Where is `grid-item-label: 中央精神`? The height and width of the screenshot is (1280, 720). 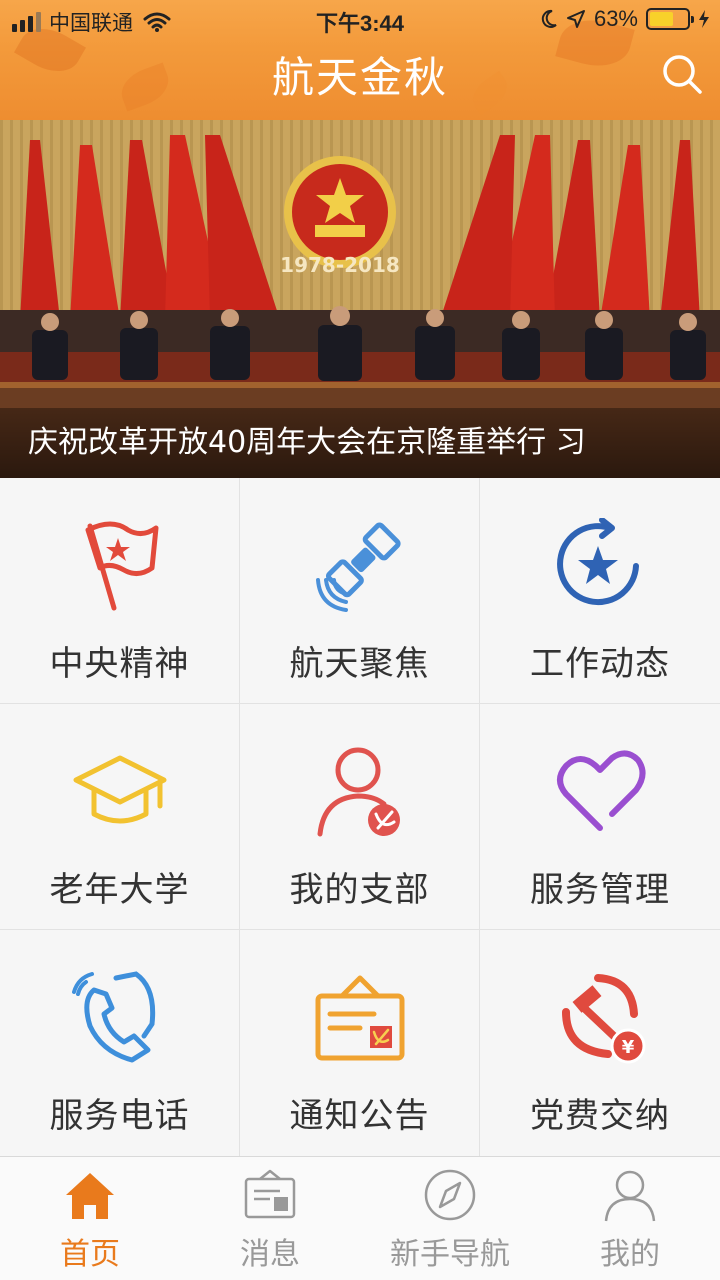
grid-item-label: 中央精神 is located at coordinates (119, 664).